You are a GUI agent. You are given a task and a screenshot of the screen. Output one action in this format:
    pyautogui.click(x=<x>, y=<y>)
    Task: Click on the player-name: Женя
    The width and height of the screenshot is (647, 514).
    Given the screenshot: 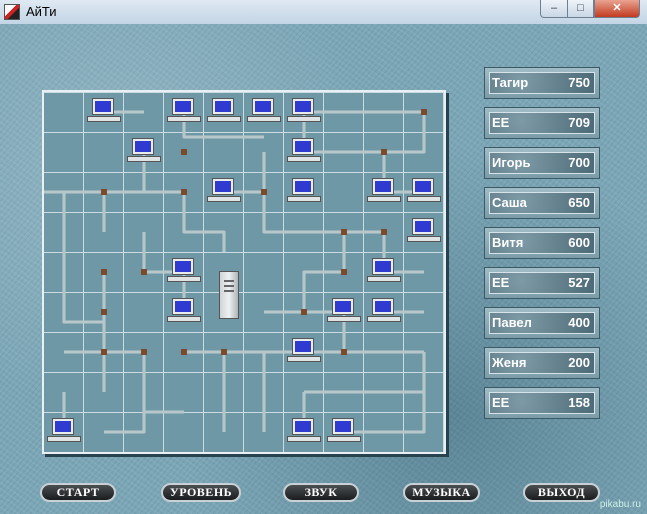 What is the action you would take?
    pyautogui.click(x=509, y=362)
    